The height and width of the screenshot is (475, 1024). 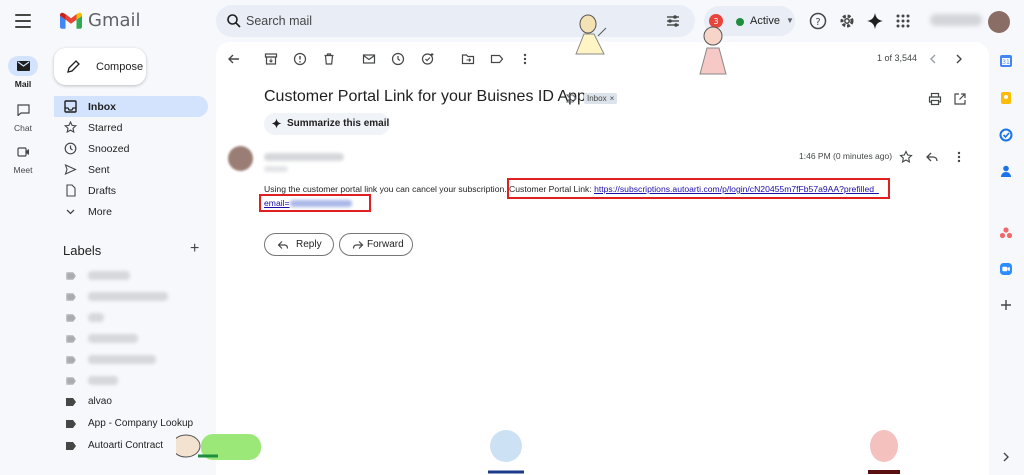 What do you see at coordinates (903, 21) in the screenshot?
I see `apps-grid-icon` at bounding box center [903, 21].